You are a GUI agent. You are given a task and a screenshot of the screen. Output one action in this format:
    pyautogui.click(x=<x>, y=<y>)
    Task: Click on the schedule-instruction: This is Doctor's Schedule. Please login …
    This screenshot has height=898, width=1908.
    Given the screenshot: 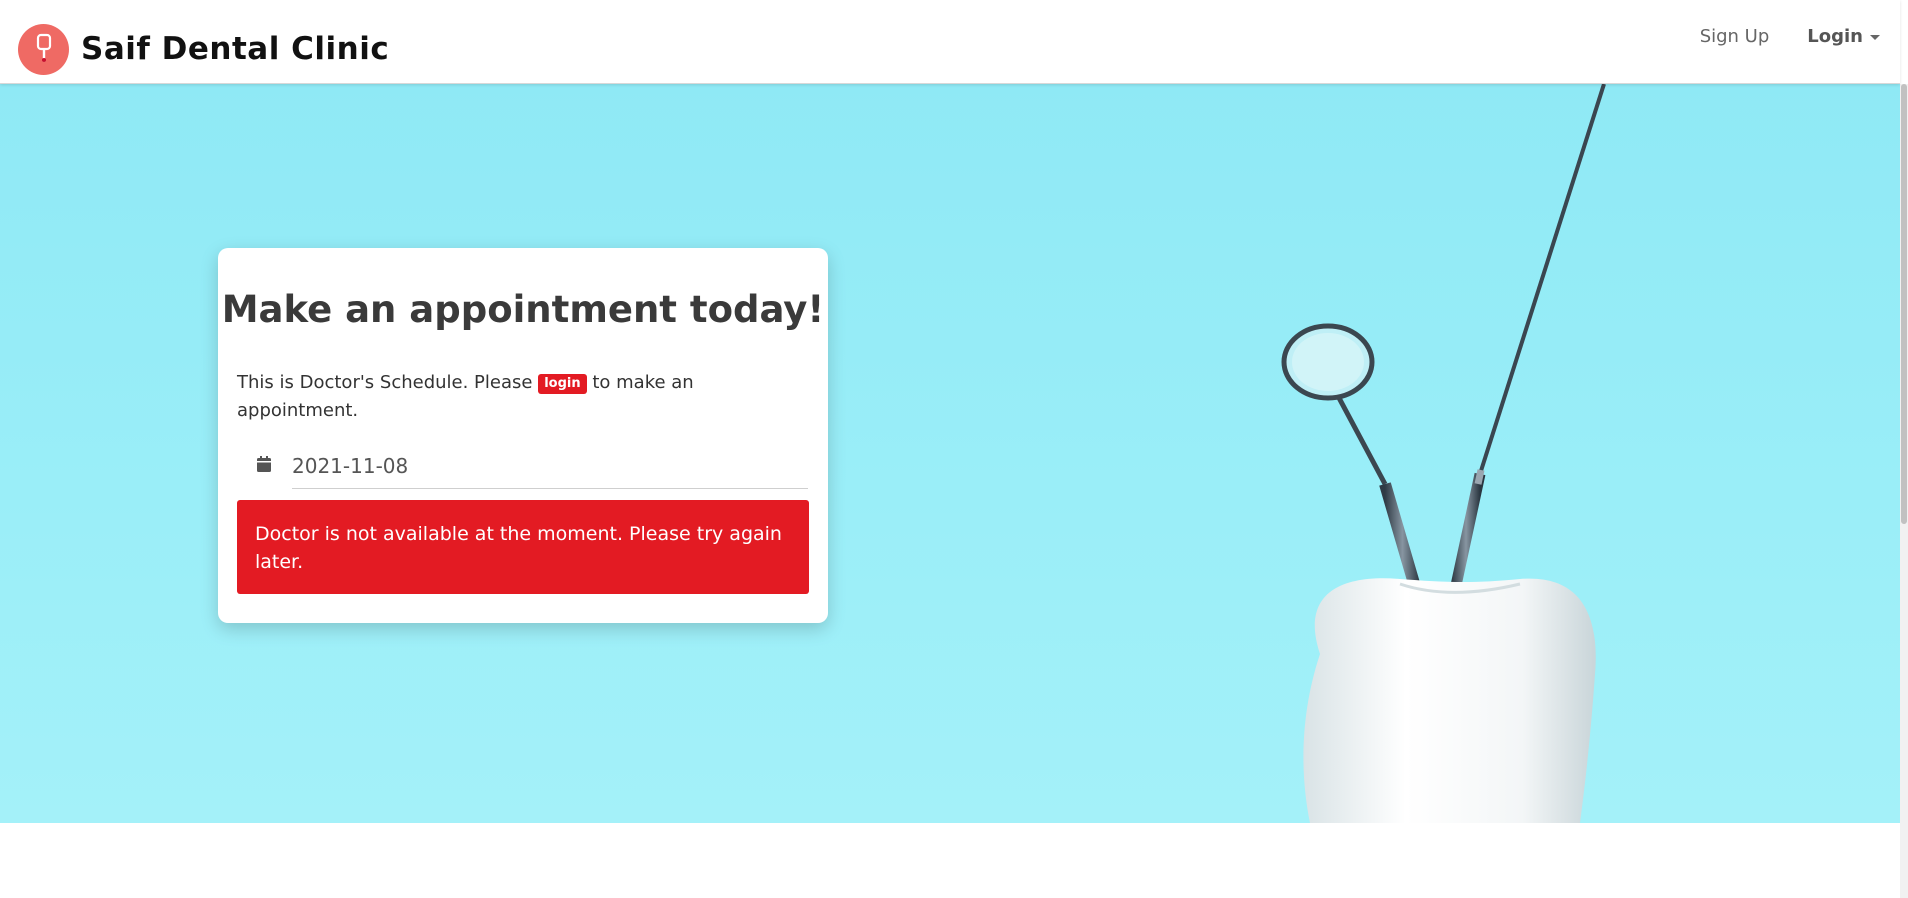 What is the action you would take?
    pyautogui.click(x=517, y=397)
    